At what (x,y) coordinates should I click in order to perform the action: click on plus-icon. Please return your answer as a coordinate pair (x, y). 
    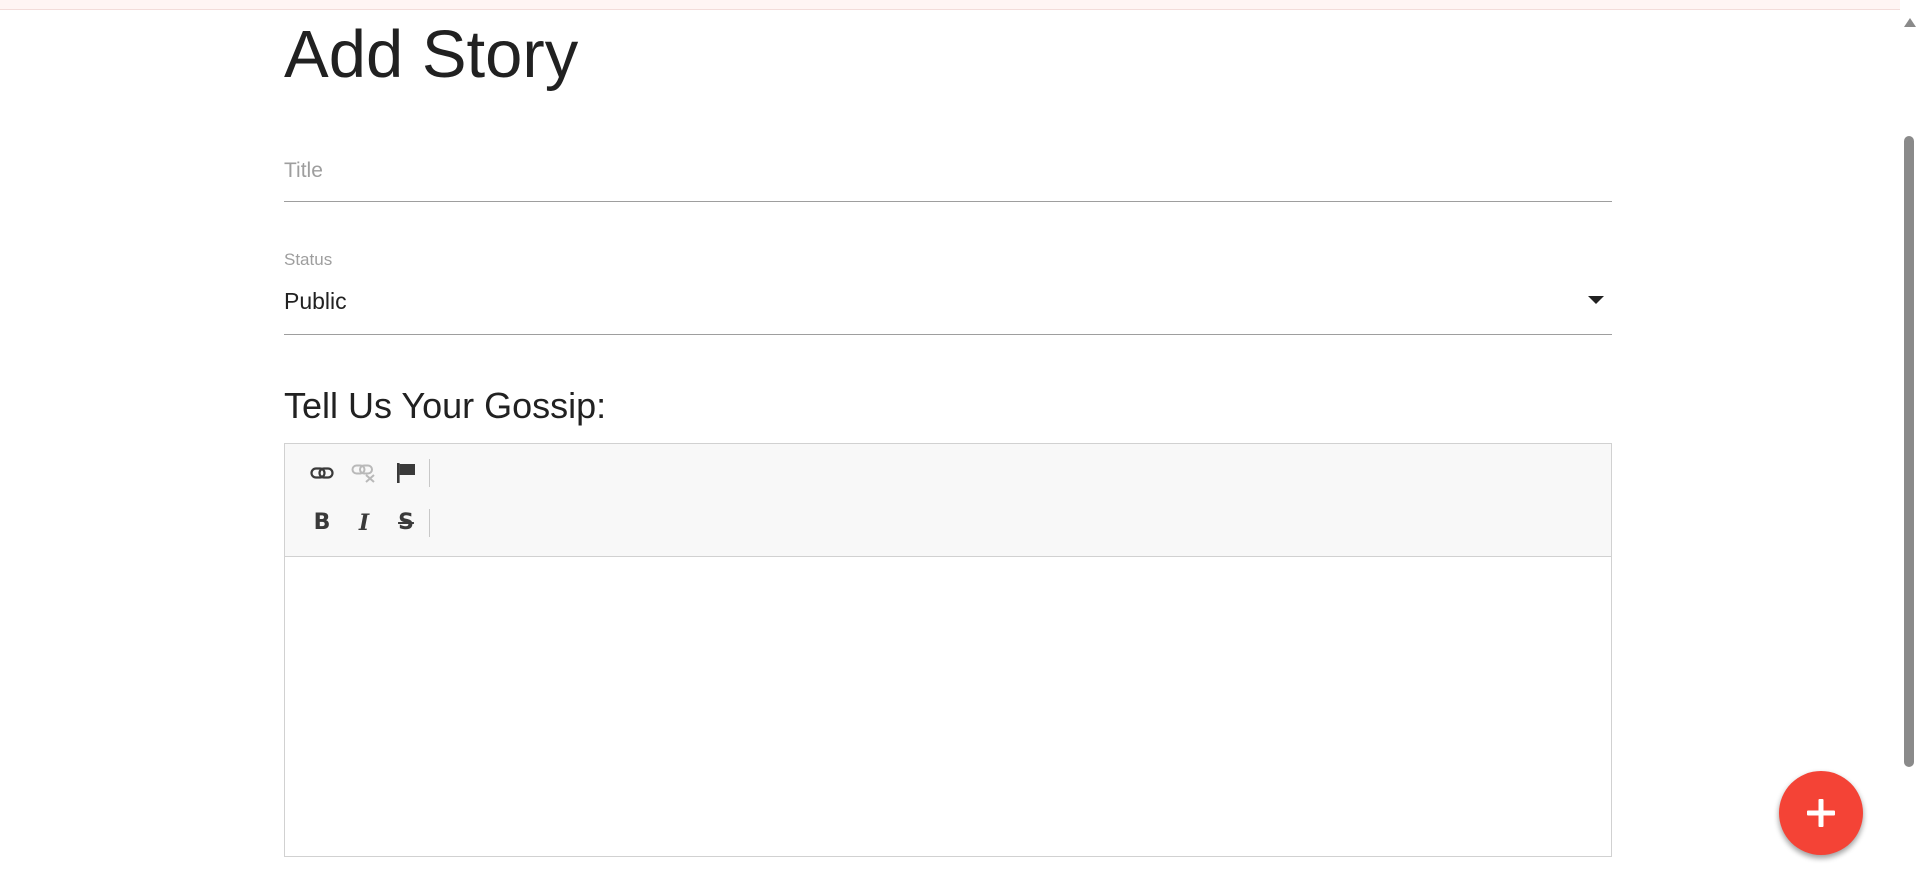
    Looking at the image, I should click on (1821, 813).